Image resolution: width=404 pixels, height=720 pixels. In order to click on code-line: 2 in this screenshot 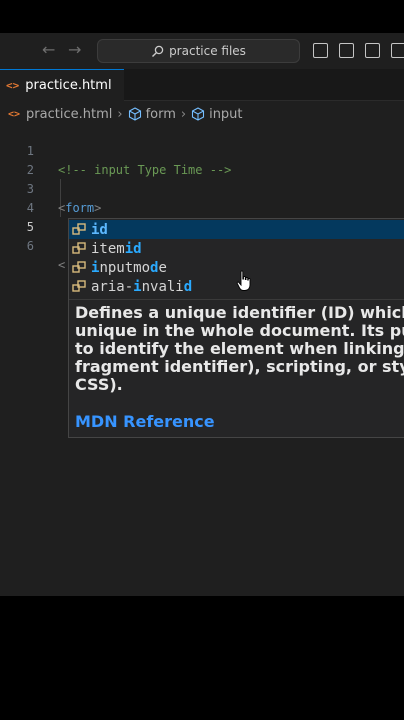, I will do `click(202, 159)`.